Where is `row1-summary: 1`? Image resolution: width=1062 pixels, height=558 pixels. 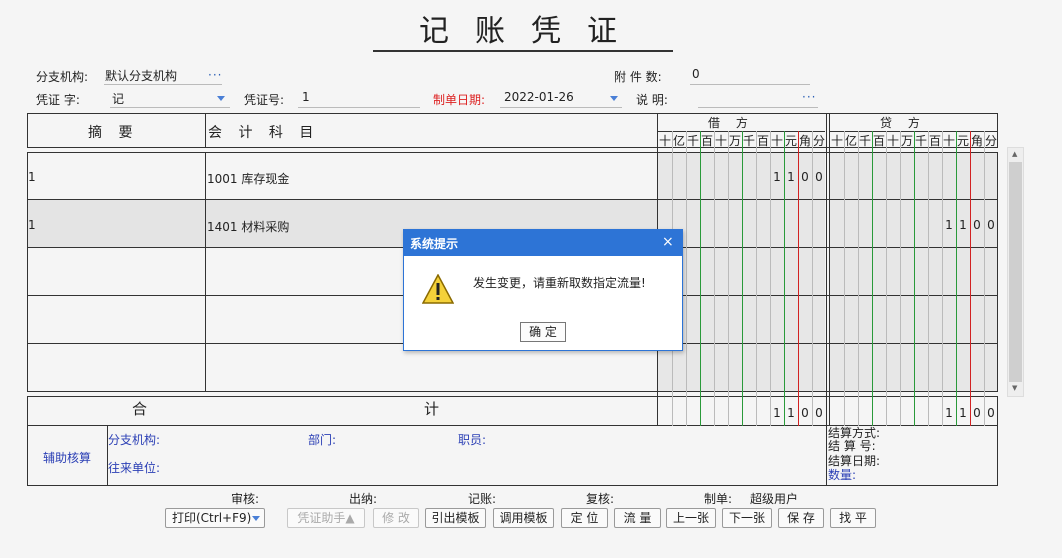 row1-summary: 1 is located at coordinates (32, 177).